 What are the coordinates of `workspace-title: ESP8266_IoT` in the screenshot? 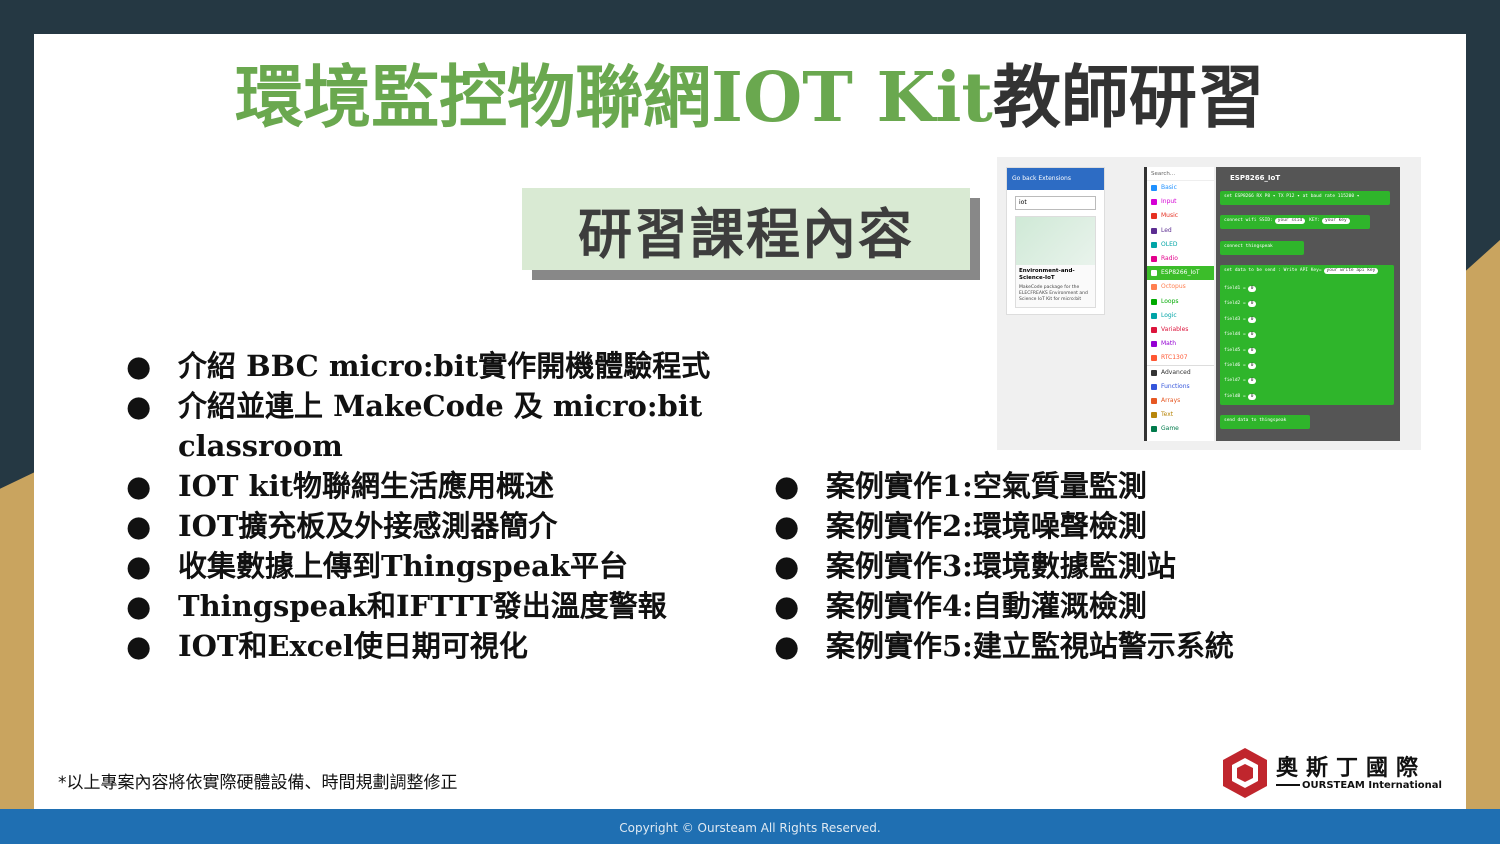 It's located at (1255, 178).